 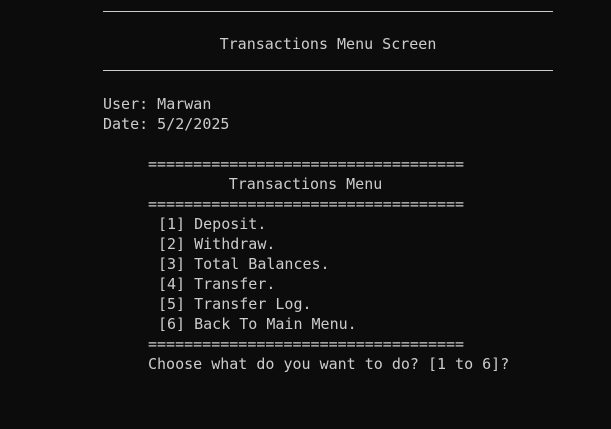 I want to click on menu-item-total-balances: [3] Total Balances., so click(x=244, y=264).